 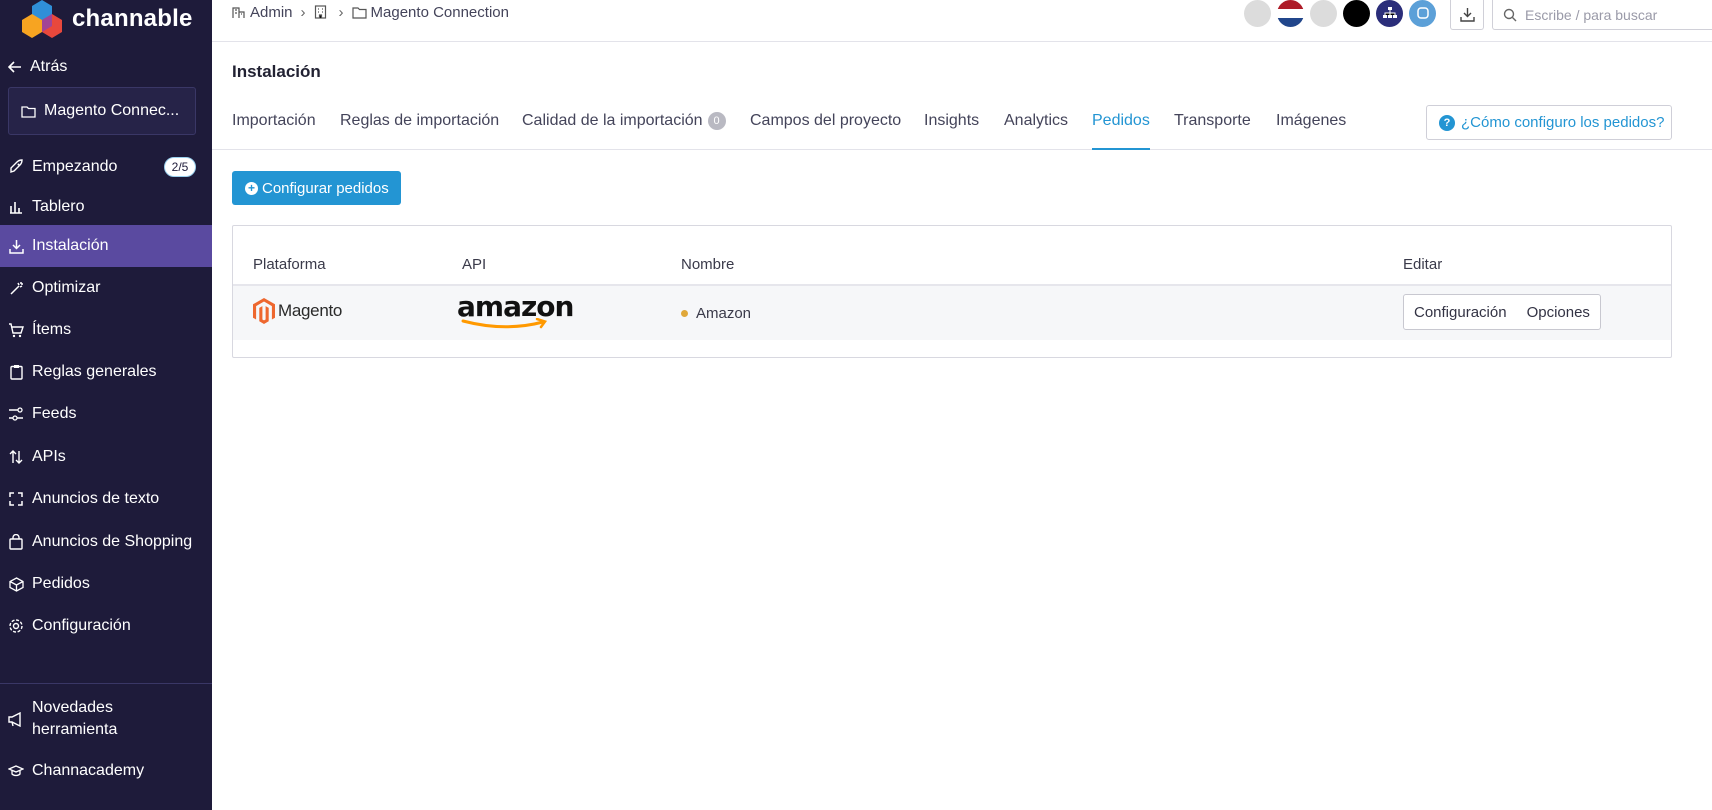 I want to click on tab-pedidos: Pedidos, so click(x=1121, y=126).